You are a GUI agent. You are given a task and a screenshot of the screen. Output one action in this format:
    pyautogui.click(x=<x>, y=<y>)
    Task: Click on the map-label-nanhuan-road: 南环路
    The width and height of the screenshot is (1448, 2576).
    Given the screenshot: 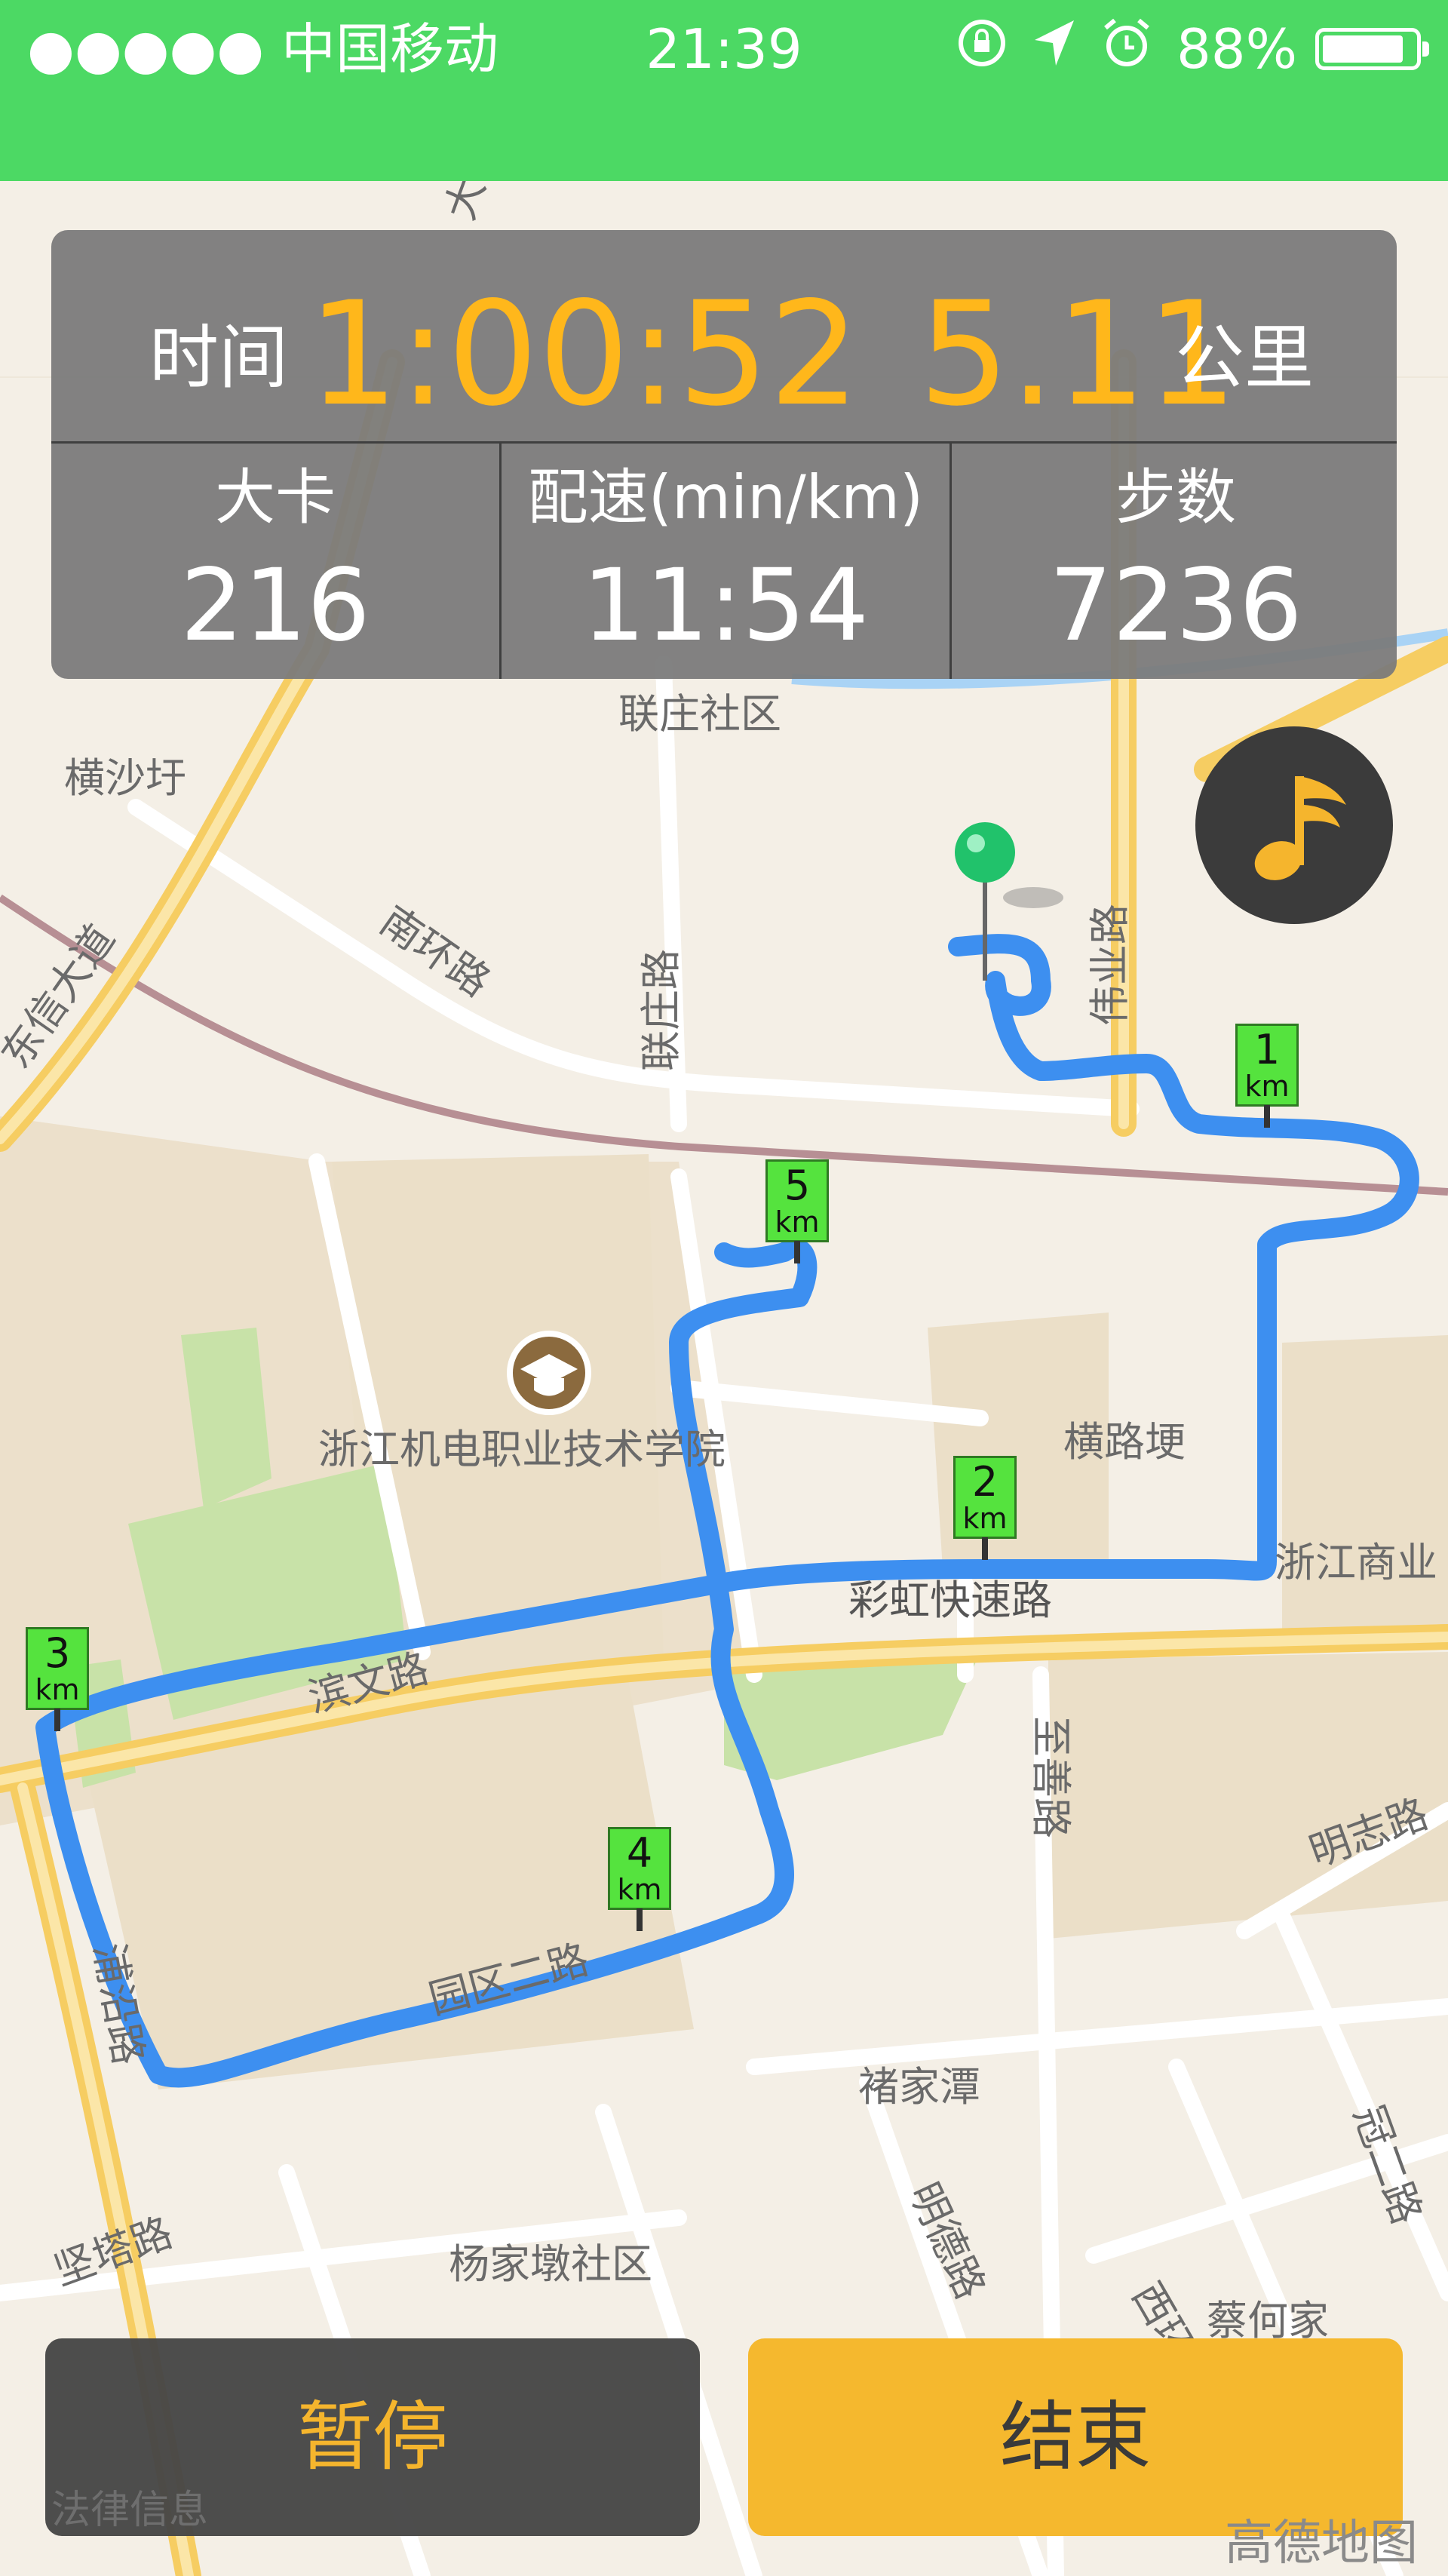 What is the action you would take?
    pyautogui.click(x=435, y=951)
    